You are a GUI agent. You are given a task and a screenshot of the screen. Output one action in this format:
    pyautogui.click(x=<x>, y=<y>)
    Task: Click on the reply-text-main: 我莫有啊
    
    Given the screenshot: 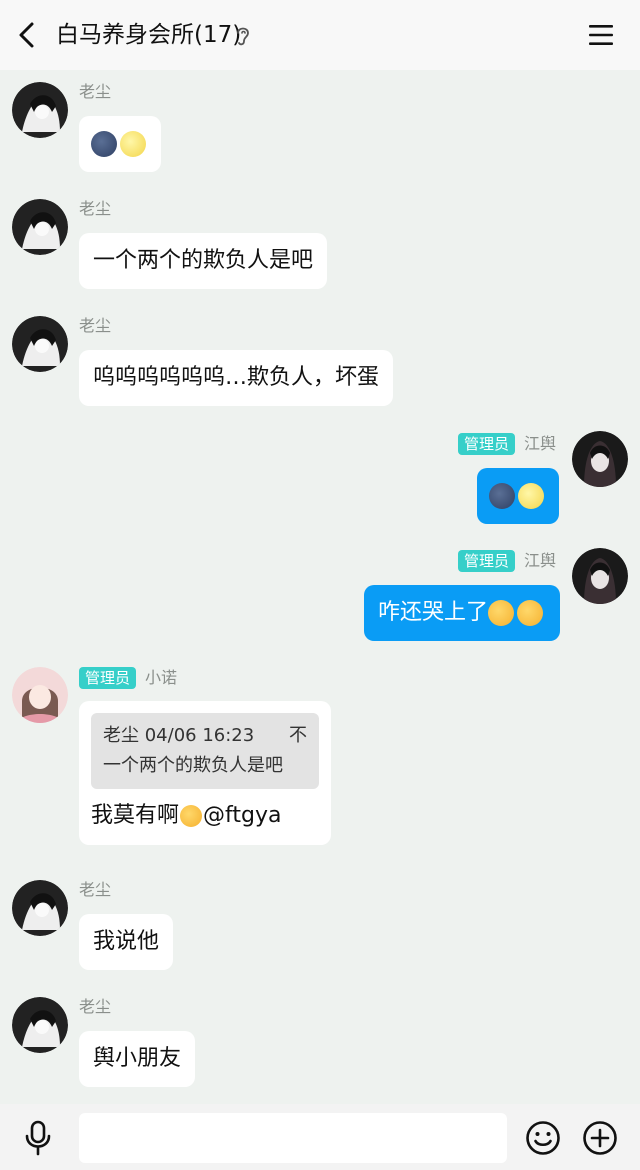 What is the action you would take?
    pyautogui.click(x=135, y=815)
    